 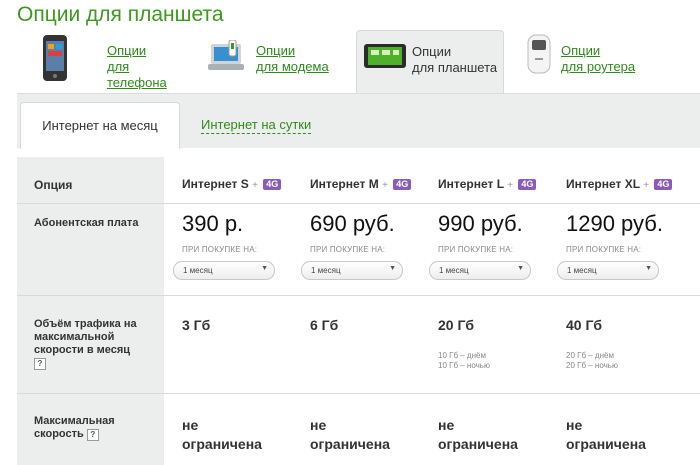 I want to click on period-select-xl: 1 месяц ▼, so click(x=608, y=270).